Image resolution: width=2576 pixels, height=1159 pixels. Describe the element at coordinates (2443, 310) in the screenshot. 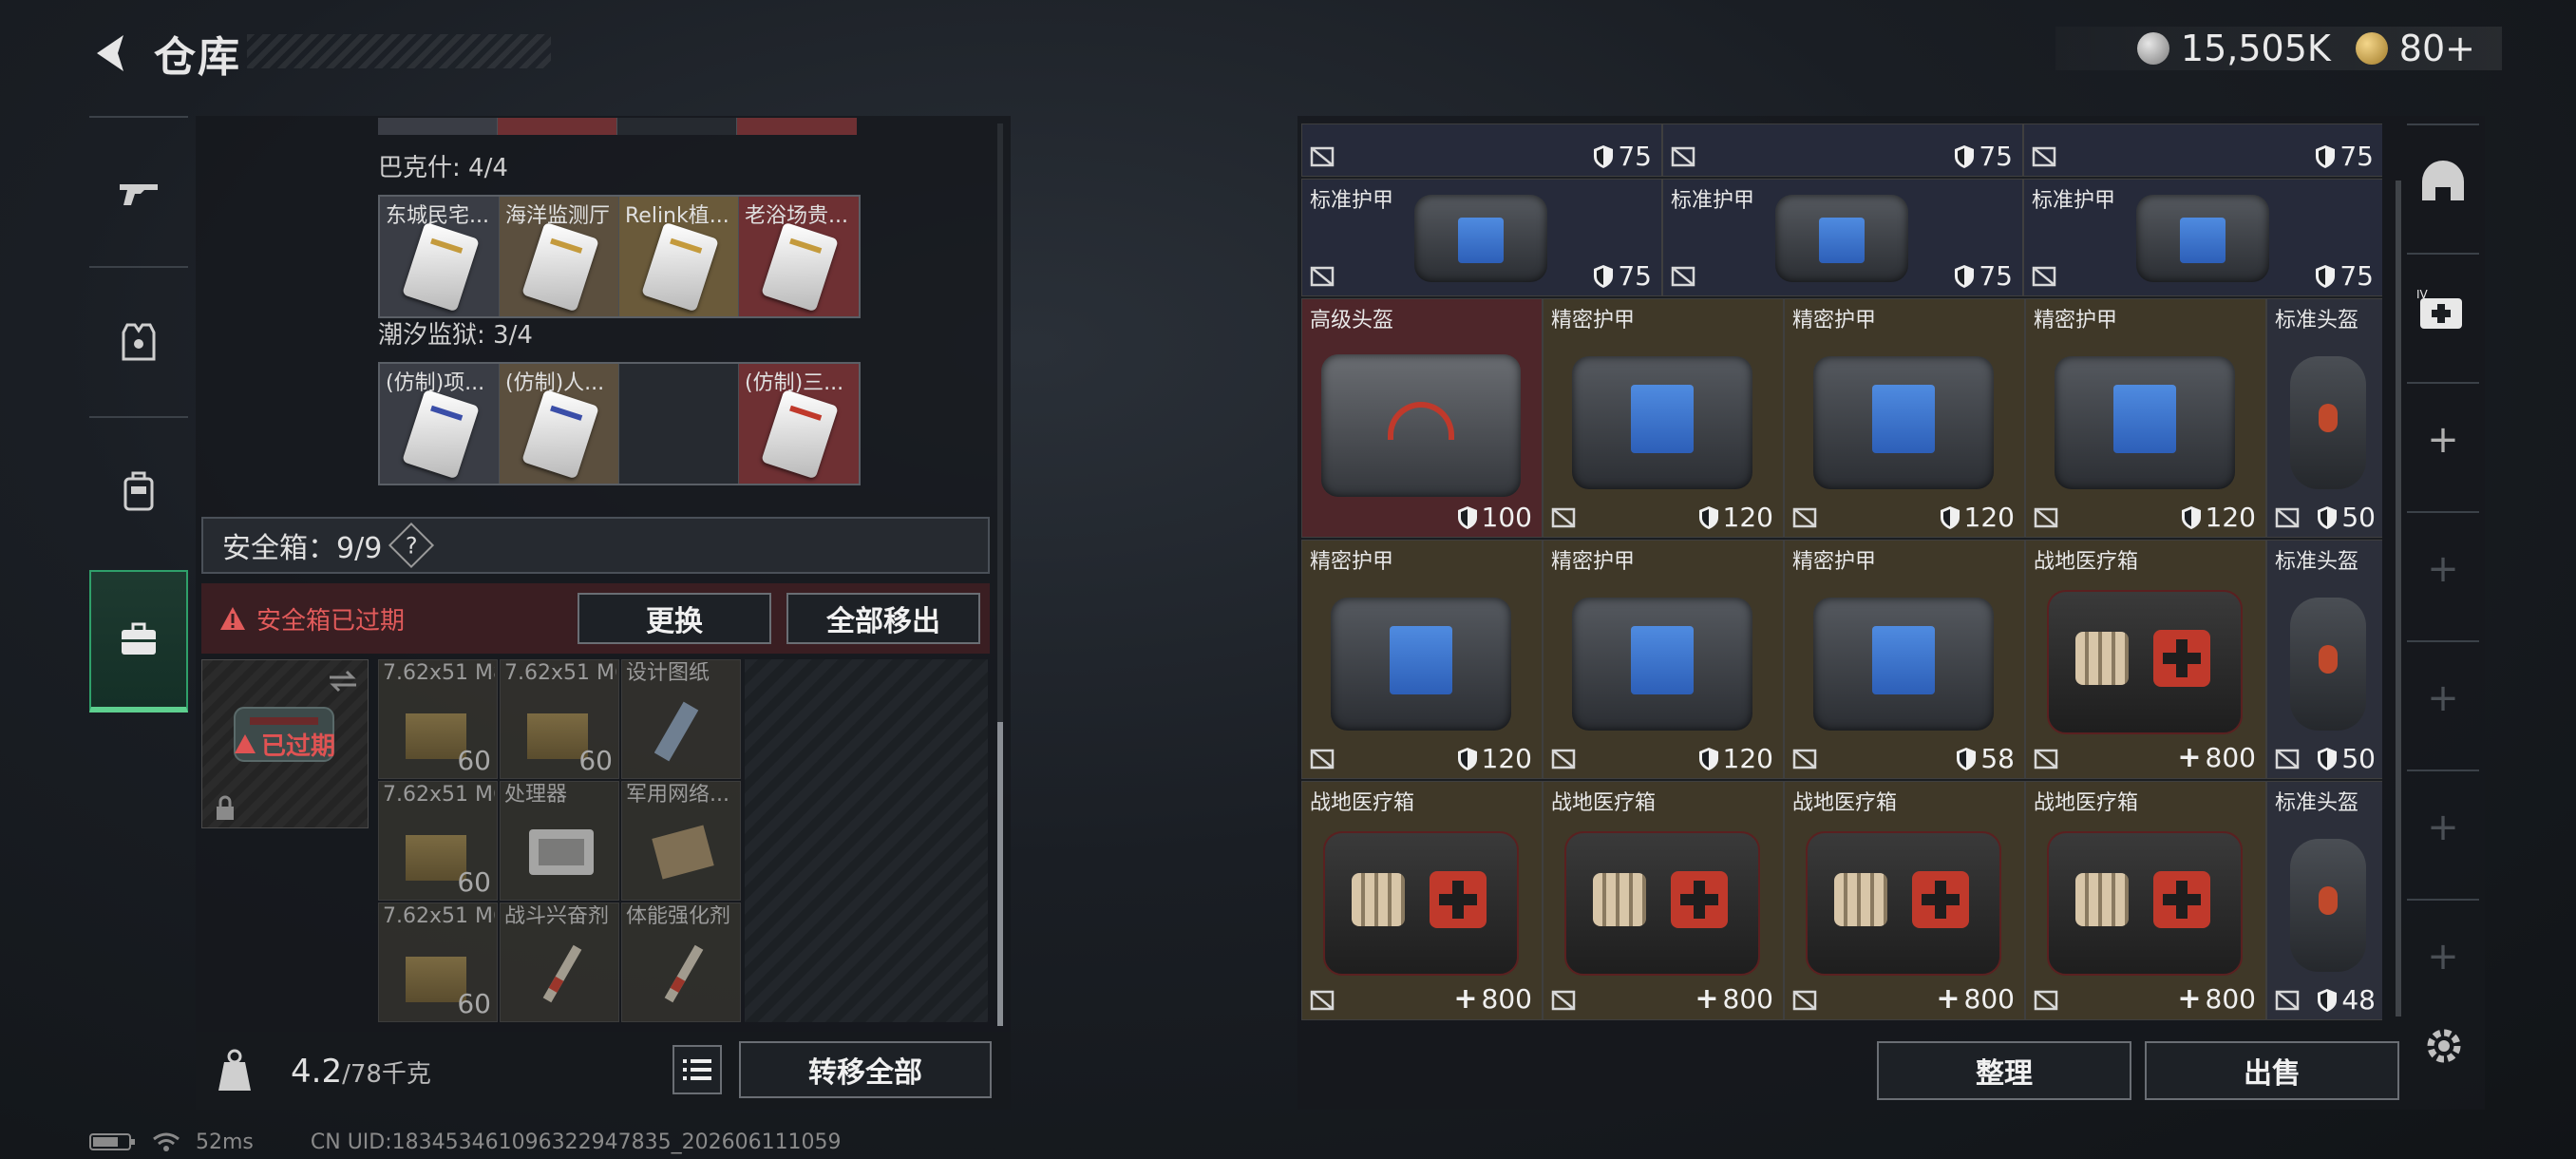

I see `medkit-filter-tab: IV` at that location.